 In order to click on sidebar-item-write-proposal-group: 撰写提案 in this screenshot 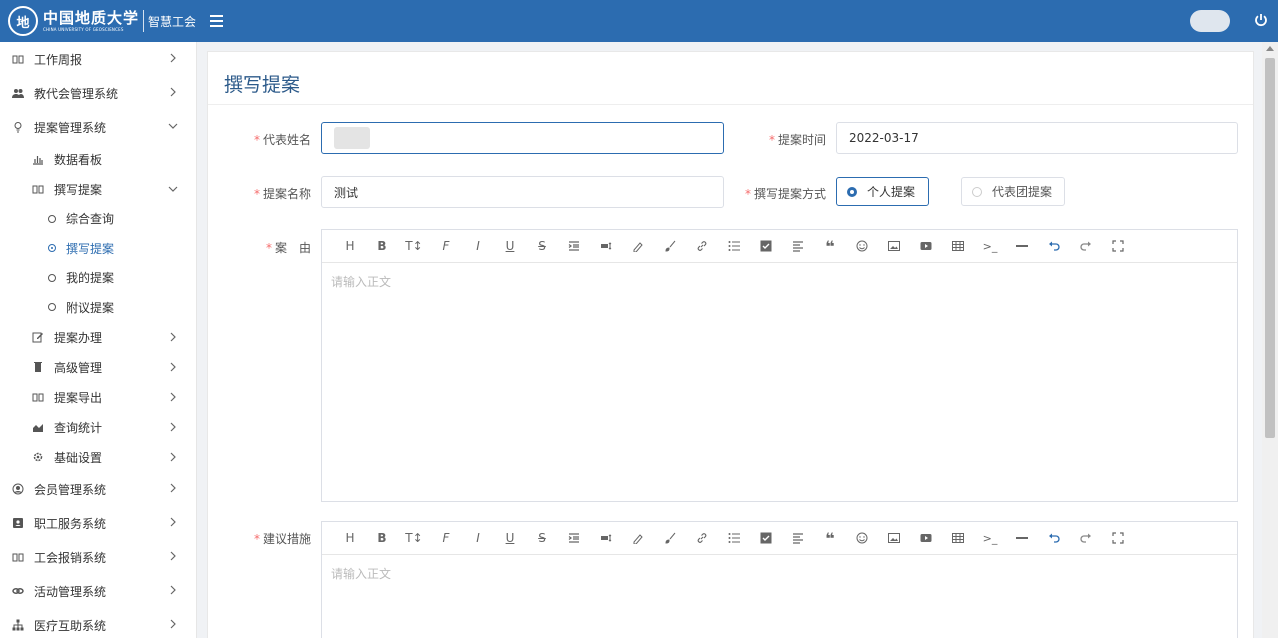, I will do `click(98, 189)`.